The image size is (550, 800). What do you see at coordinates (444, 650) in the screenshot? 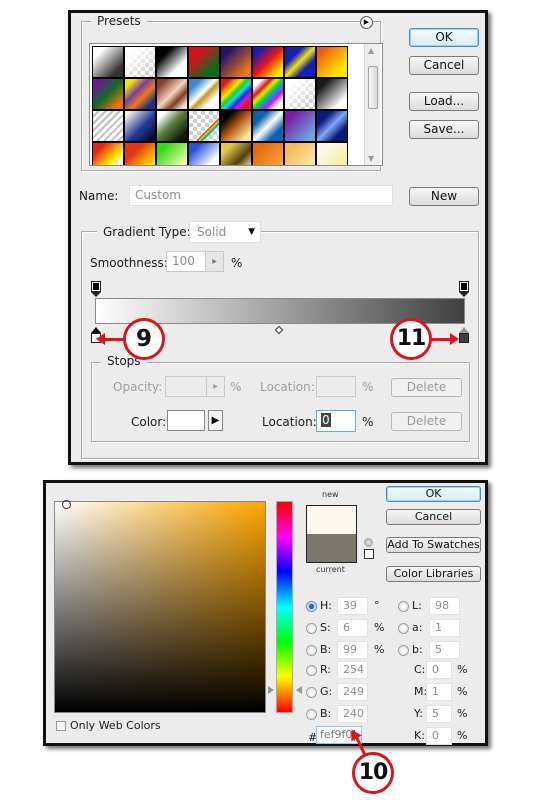
I see `lab-input-2: 5` at bounding box center [444, 650].